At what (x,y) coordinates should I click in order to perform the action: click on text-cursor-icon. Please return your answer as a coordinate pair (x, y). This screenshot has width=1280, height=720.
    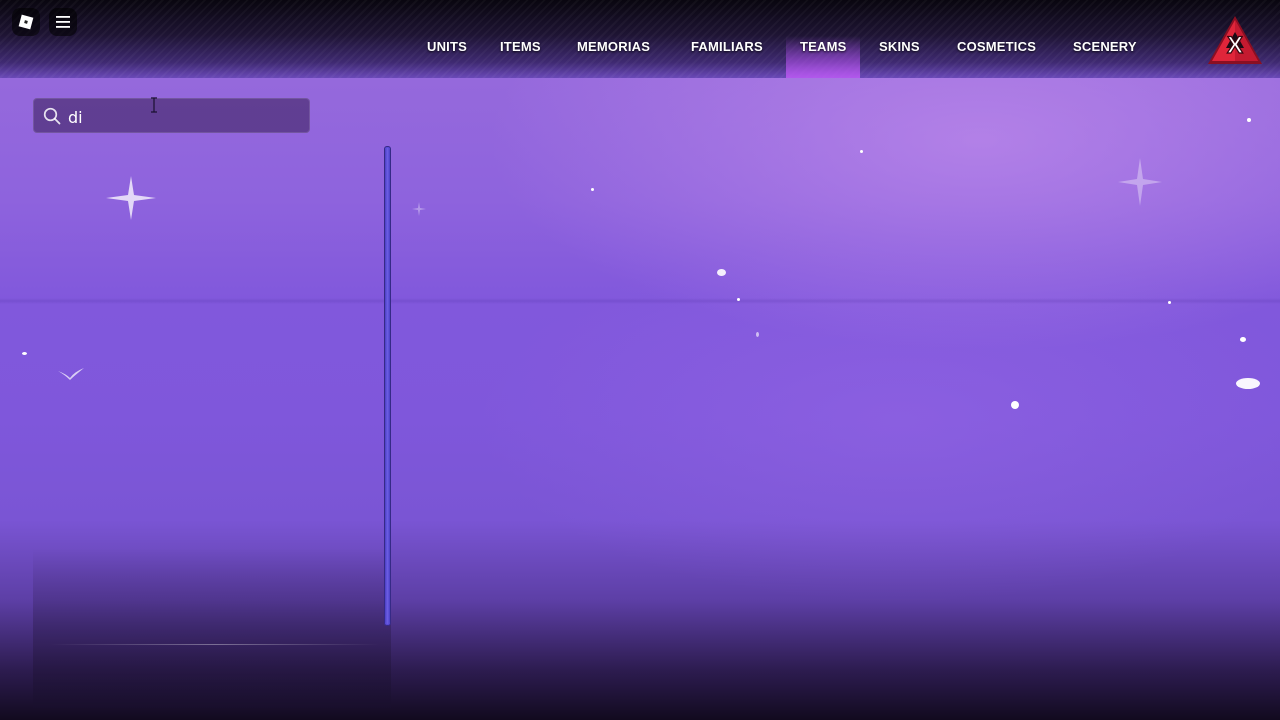
    Looking at the image, I should click on (154, 105).